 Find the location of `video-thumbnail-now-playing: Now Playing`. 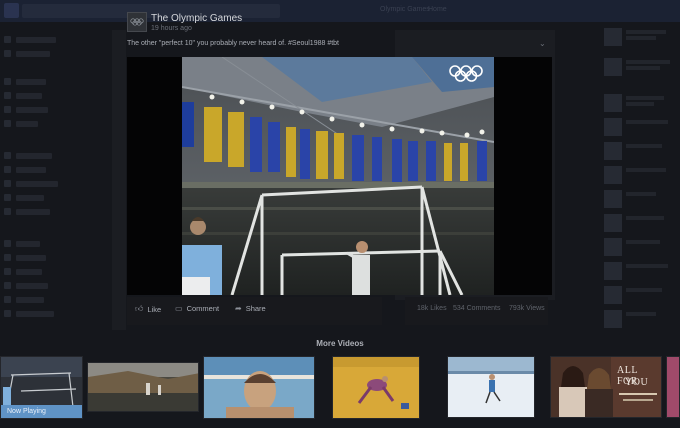

video-thumbnail-now-playing: Now Playing is located at coordinates (41, 387).